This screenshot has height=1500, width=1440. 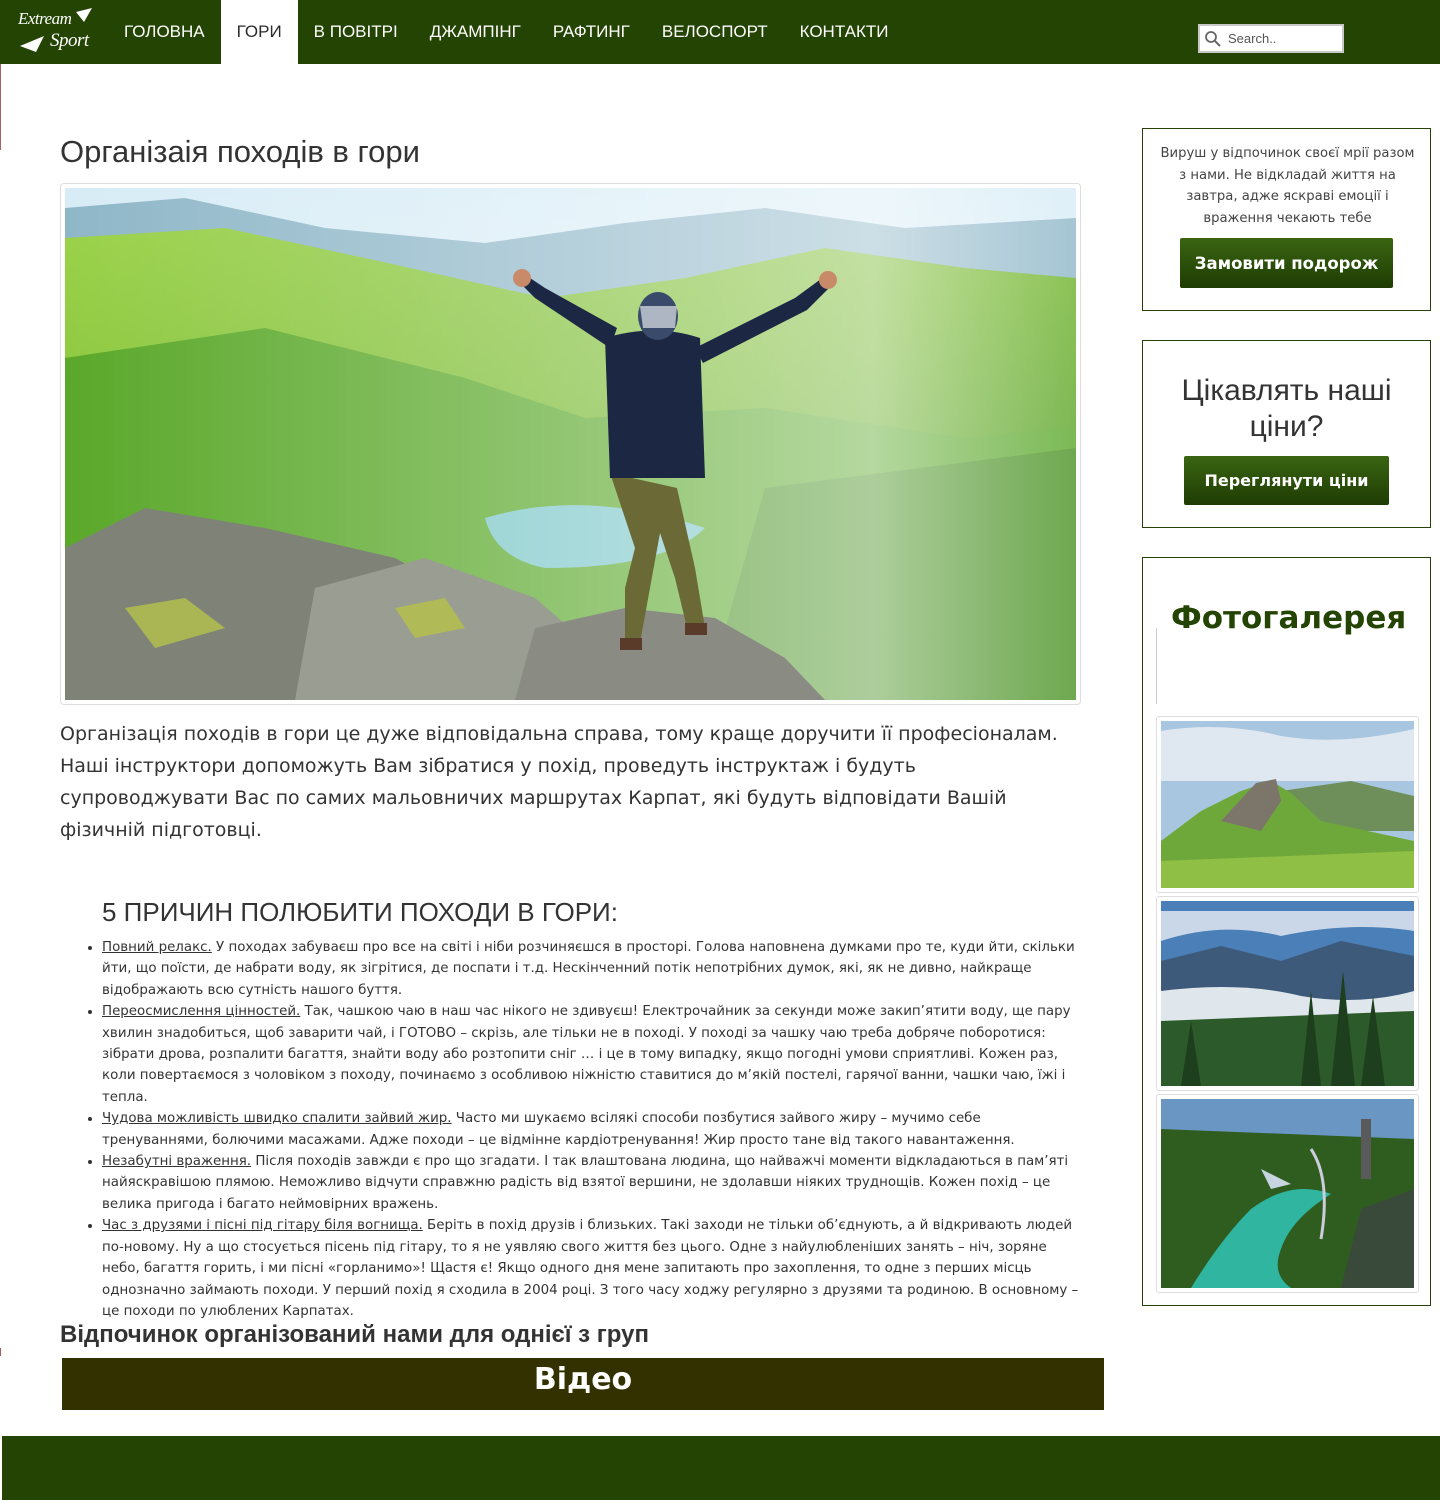 What do you see at coordinates (0, 107) in the screenshot?
I see `left-edge-line` at bounding box center [0, 107].